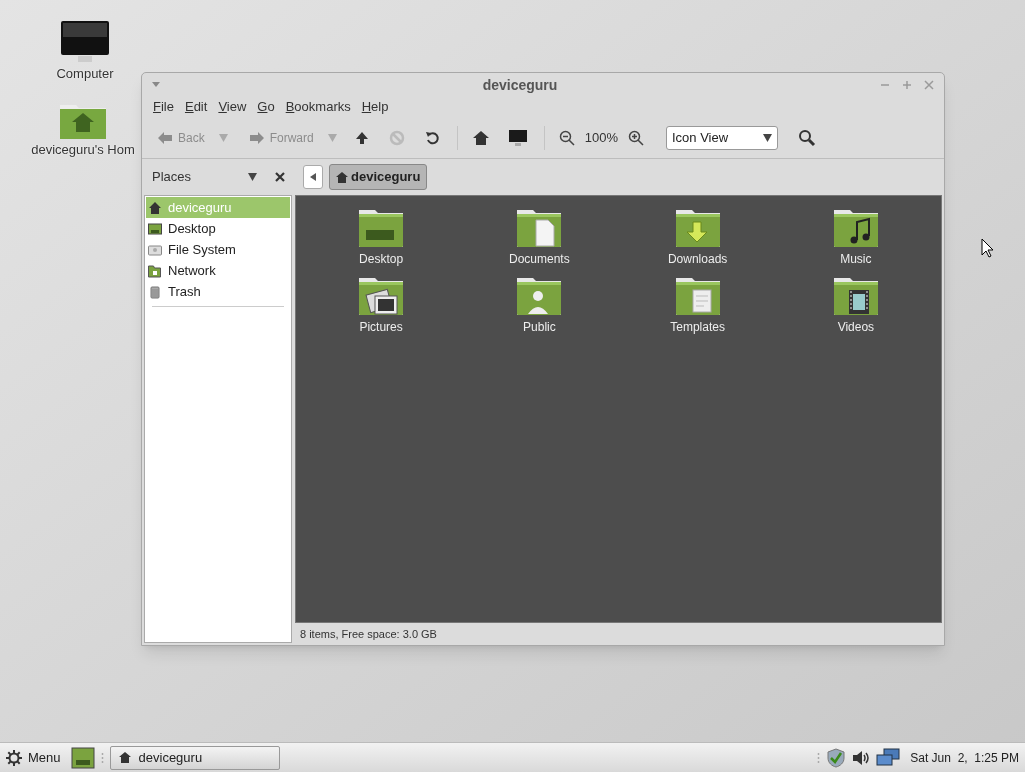 This screenshot has height=772, width=1025. Describe the element at coordinates (856, 327) in the screenshot. I see `file-label: Videos` at that location.